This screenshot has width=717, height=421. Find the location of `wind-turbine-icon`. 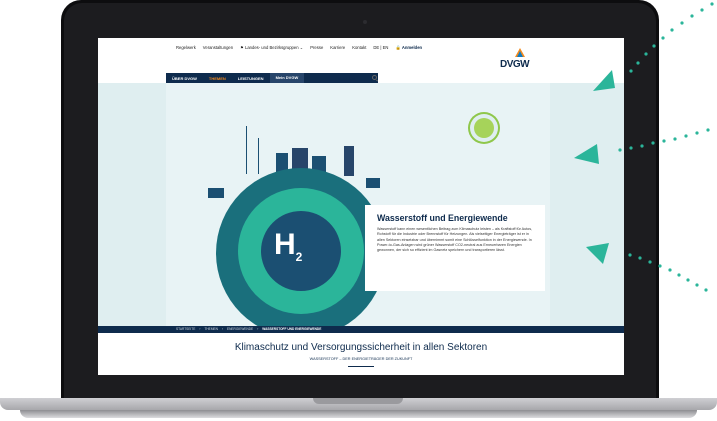

wind-turbine-icon is located at coordinates (246, 150).